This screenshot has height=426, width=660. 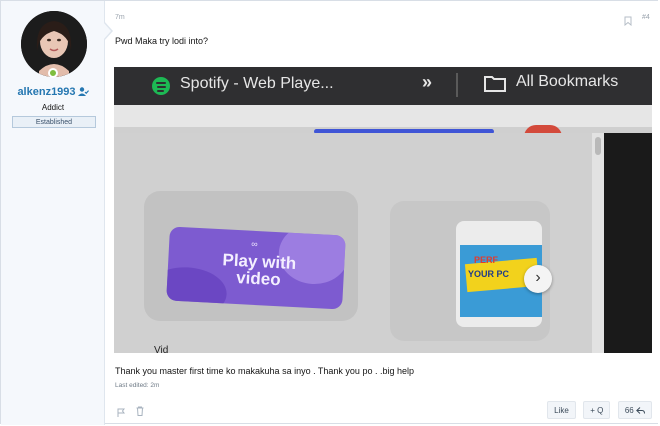 What do you see at coordinates (489, 274) in the screenshot?
I see `poster-text-2: YOUR PC` at bounding box center [489, 274].